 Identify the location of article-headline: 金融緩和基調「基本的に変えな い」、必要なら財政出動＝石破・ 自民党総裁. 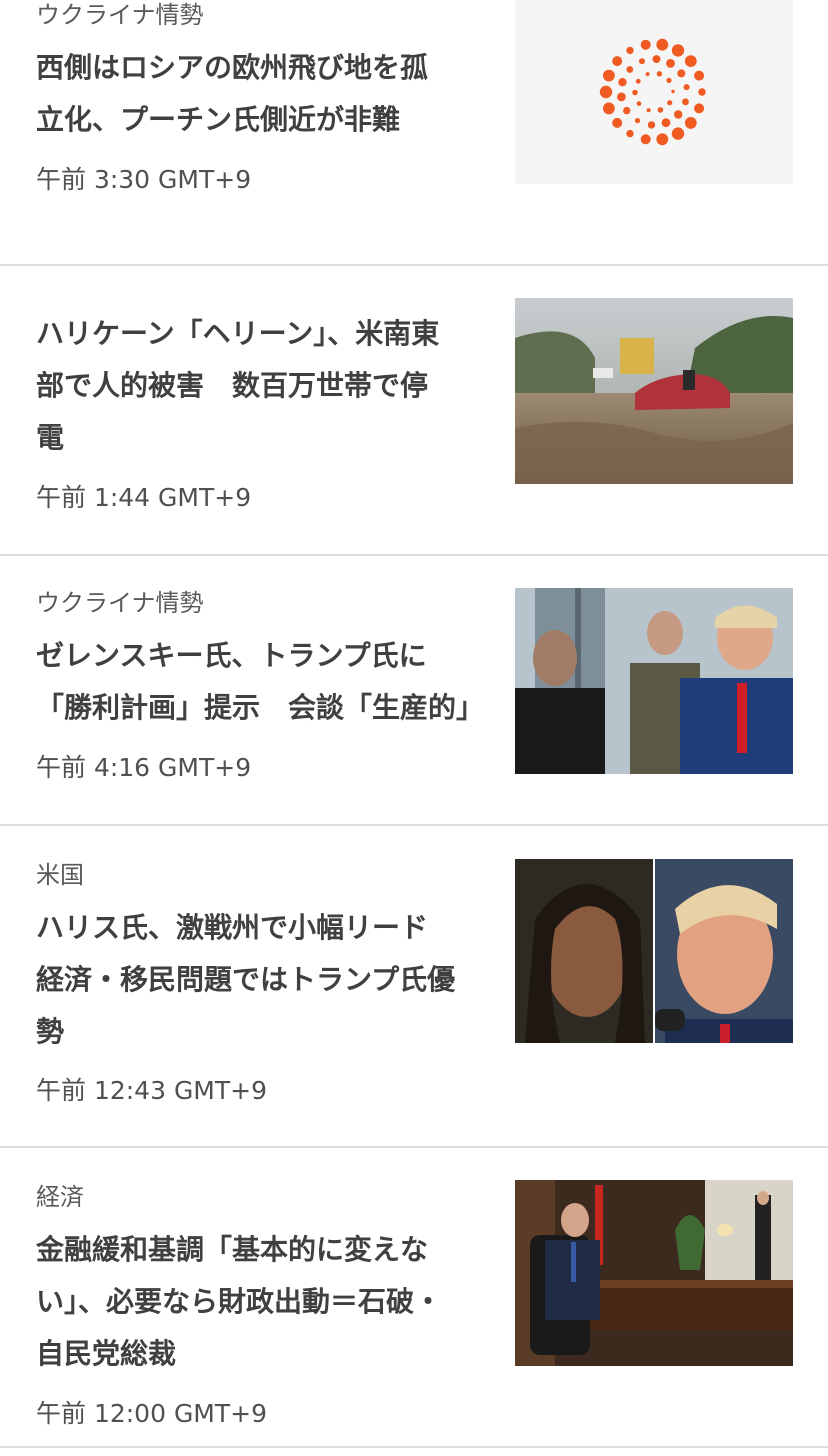
(261, 1302).